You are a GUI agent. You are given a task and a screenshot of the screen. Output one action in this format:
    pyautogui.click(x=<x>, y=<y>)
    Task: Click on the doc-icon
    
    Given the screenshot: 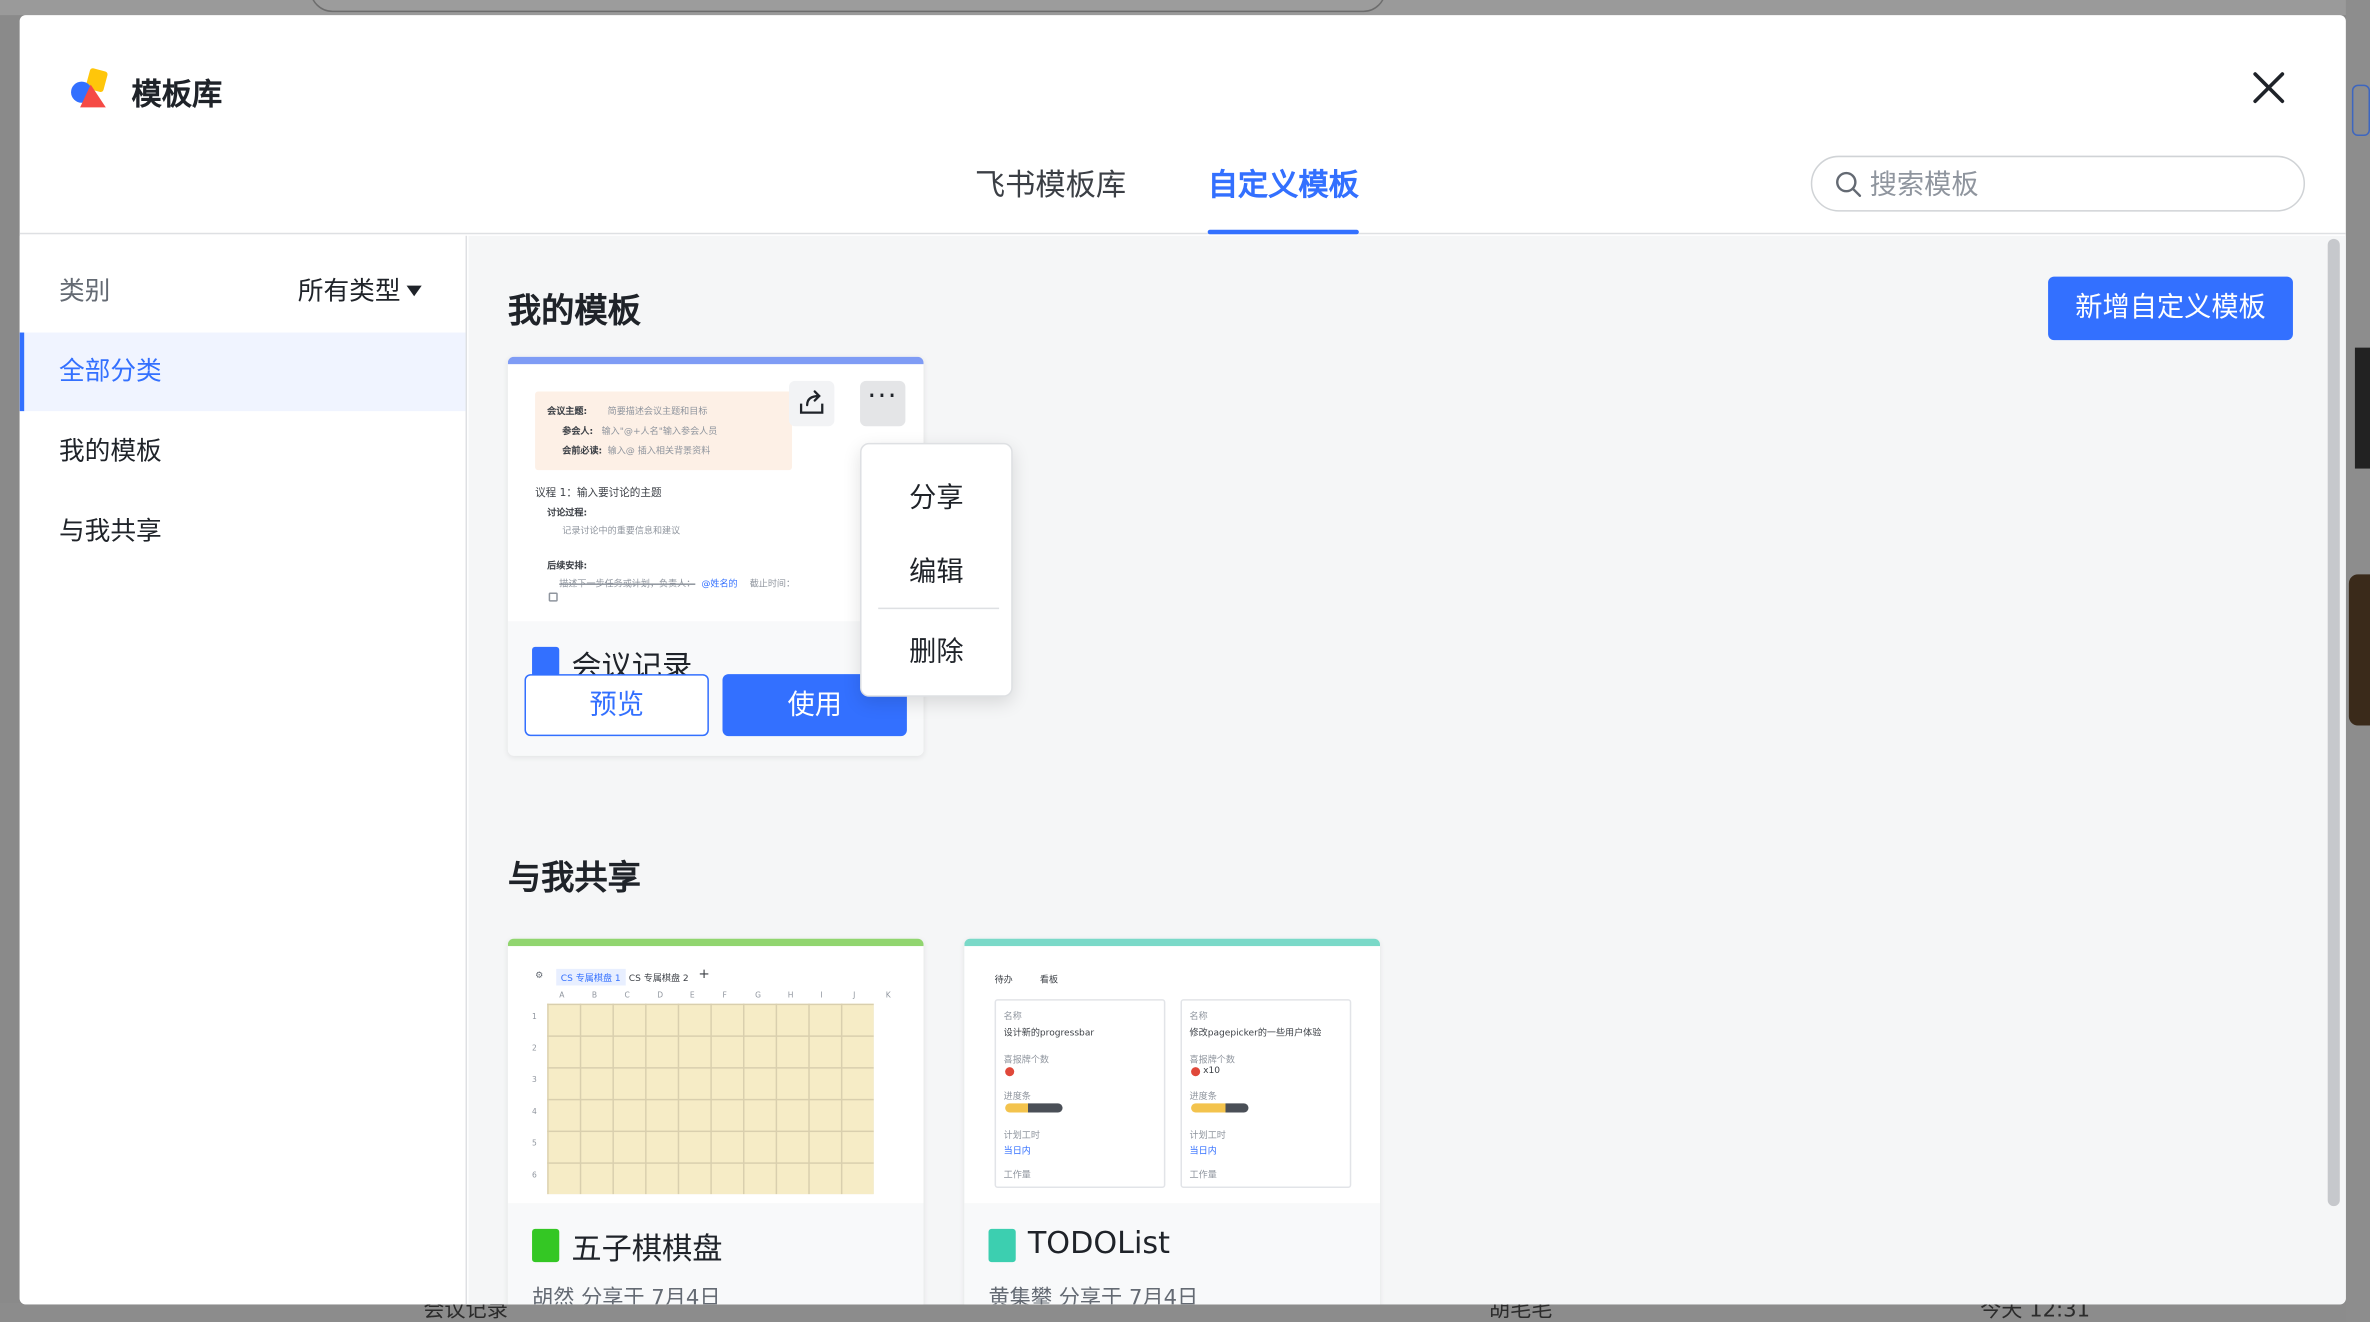 What is the action you would take?
    pyautogui.click(x=1002, y=1245)
    